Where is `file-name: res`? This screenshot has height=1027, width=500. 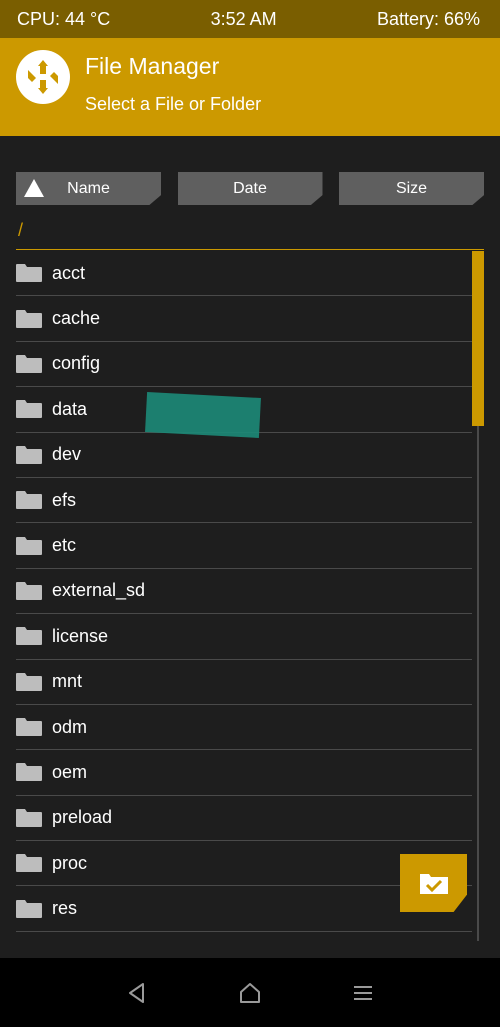 file-name: res is located at coordinates (65, 908).